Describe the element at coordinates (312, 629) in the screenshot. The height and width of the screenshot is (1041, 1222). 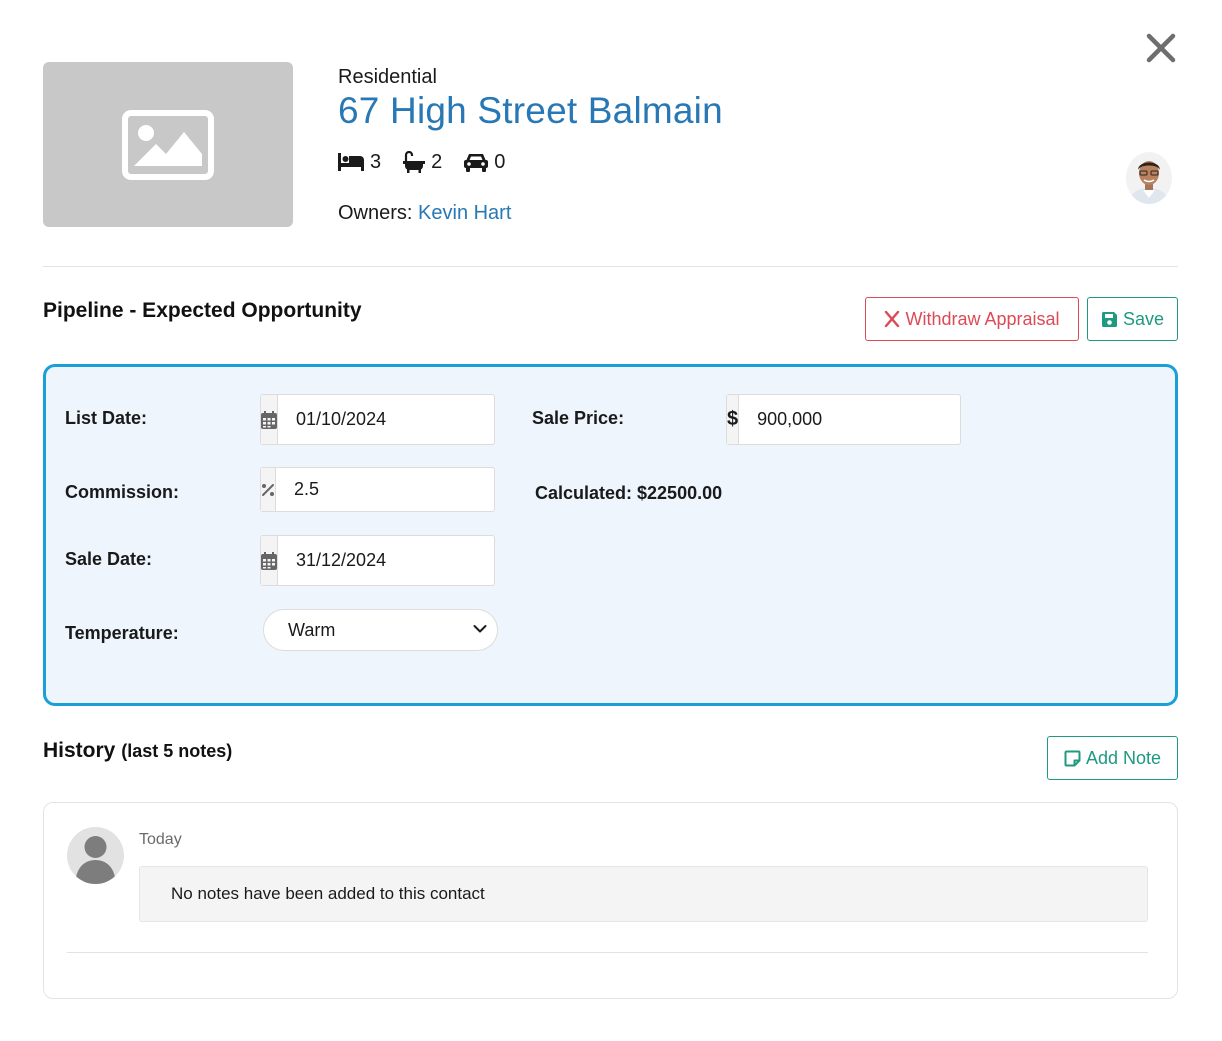
I see `temperature-value: Warm` at that location.